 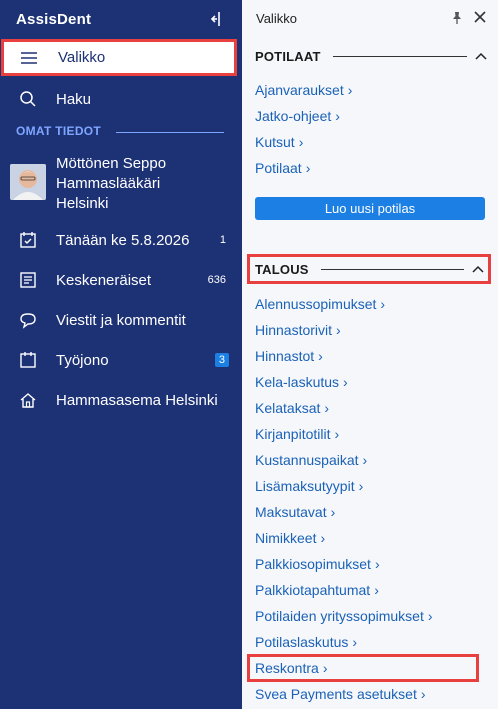 What do you see at coordinates (289, 356) in the screenshot?
I see `link-hinnastot: Hinnastot ›` at bounding box center [289, 356].